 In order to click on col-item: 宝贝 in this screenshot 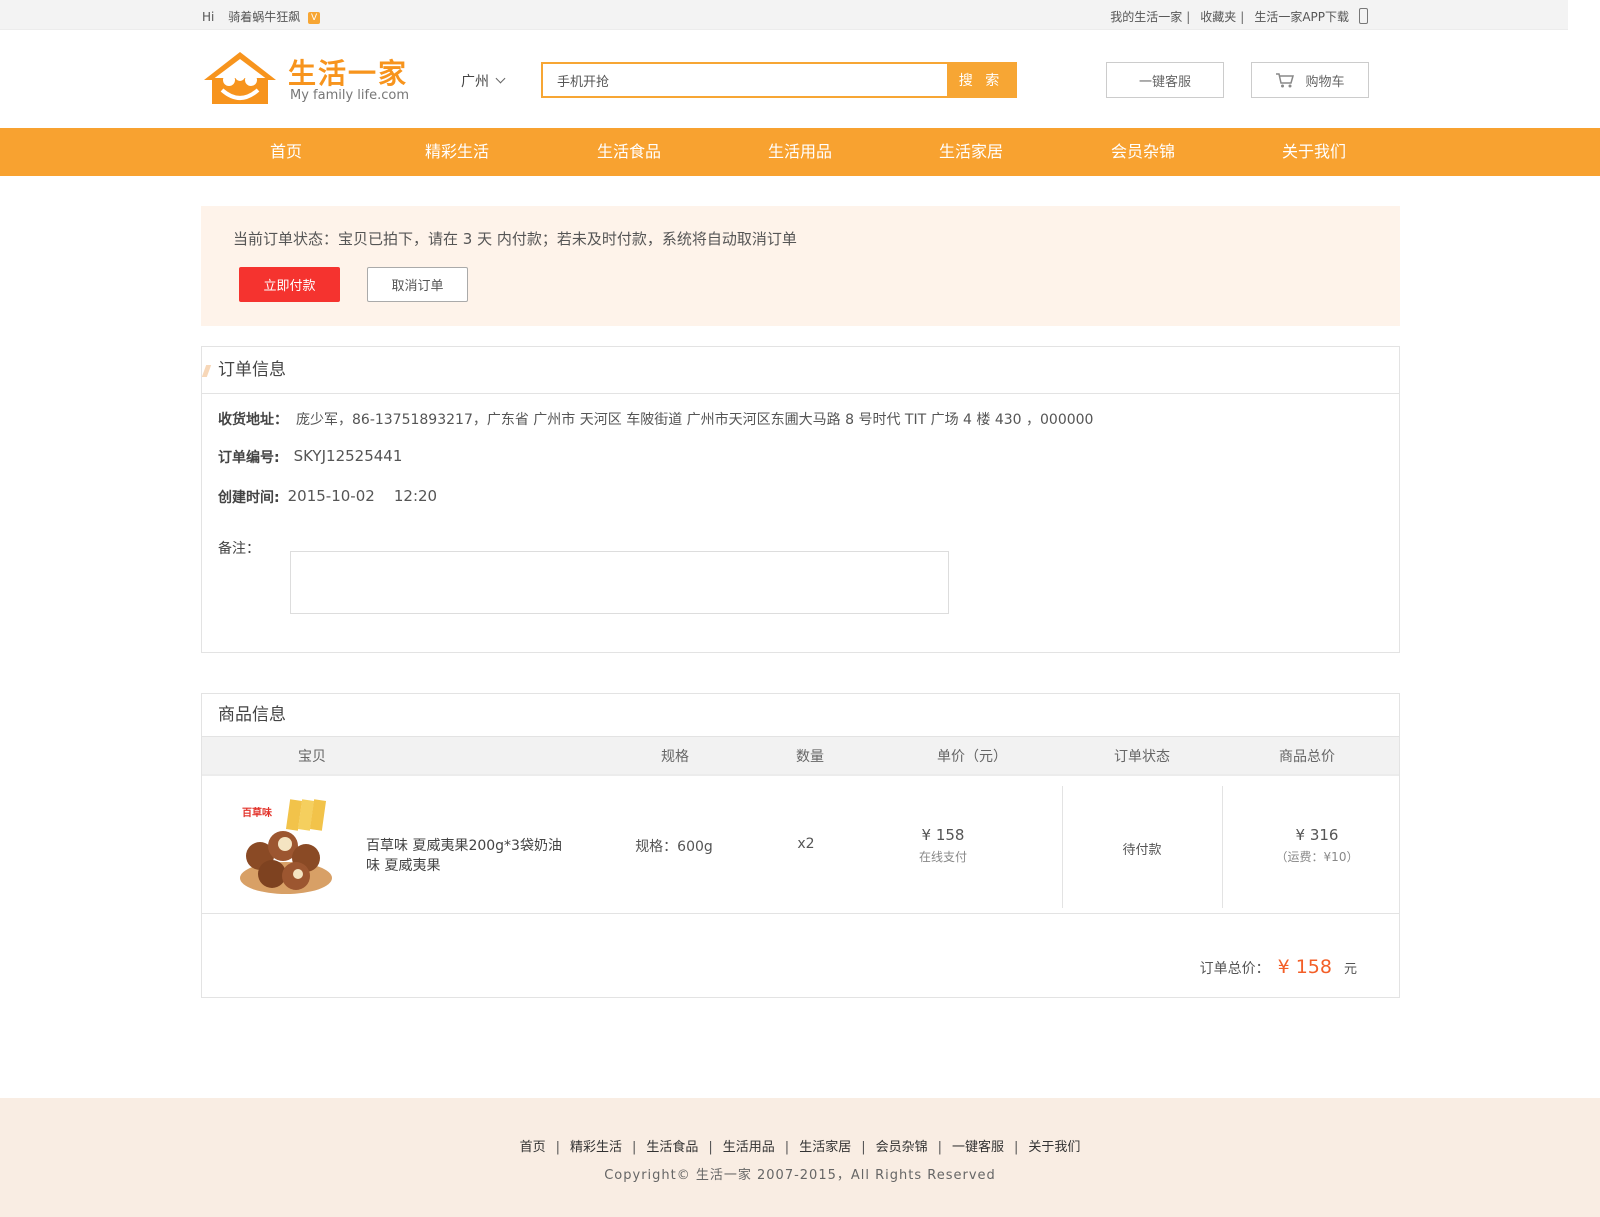, I will do `click(312, 757)`.